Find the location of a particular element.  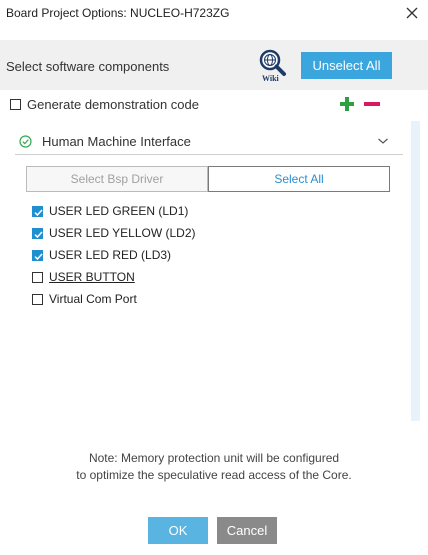

list-item: USER LED YELLOW (LD2) is located at coordinates (114, 233).